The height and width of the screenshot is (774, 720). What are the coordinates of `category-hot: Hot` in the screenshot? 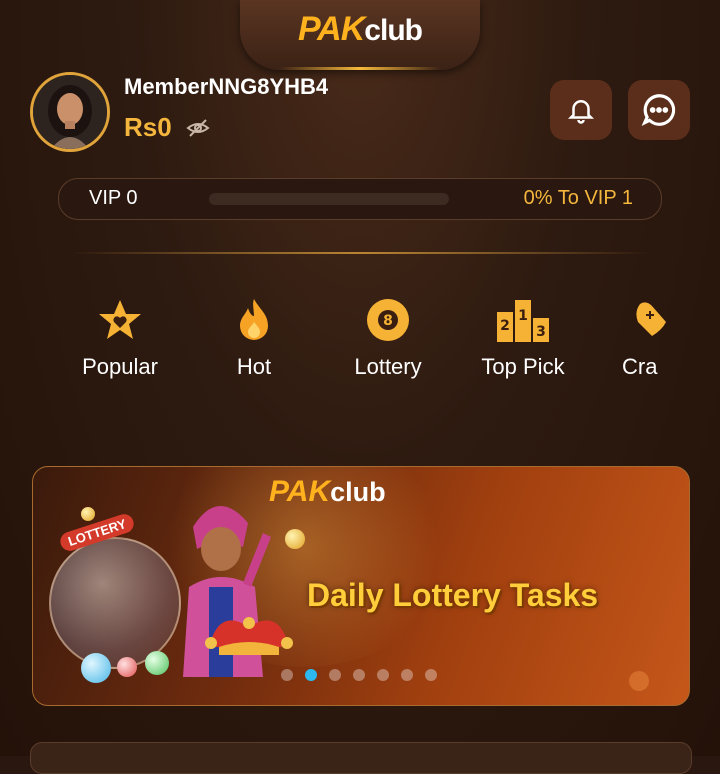 It's located at (254, 338).